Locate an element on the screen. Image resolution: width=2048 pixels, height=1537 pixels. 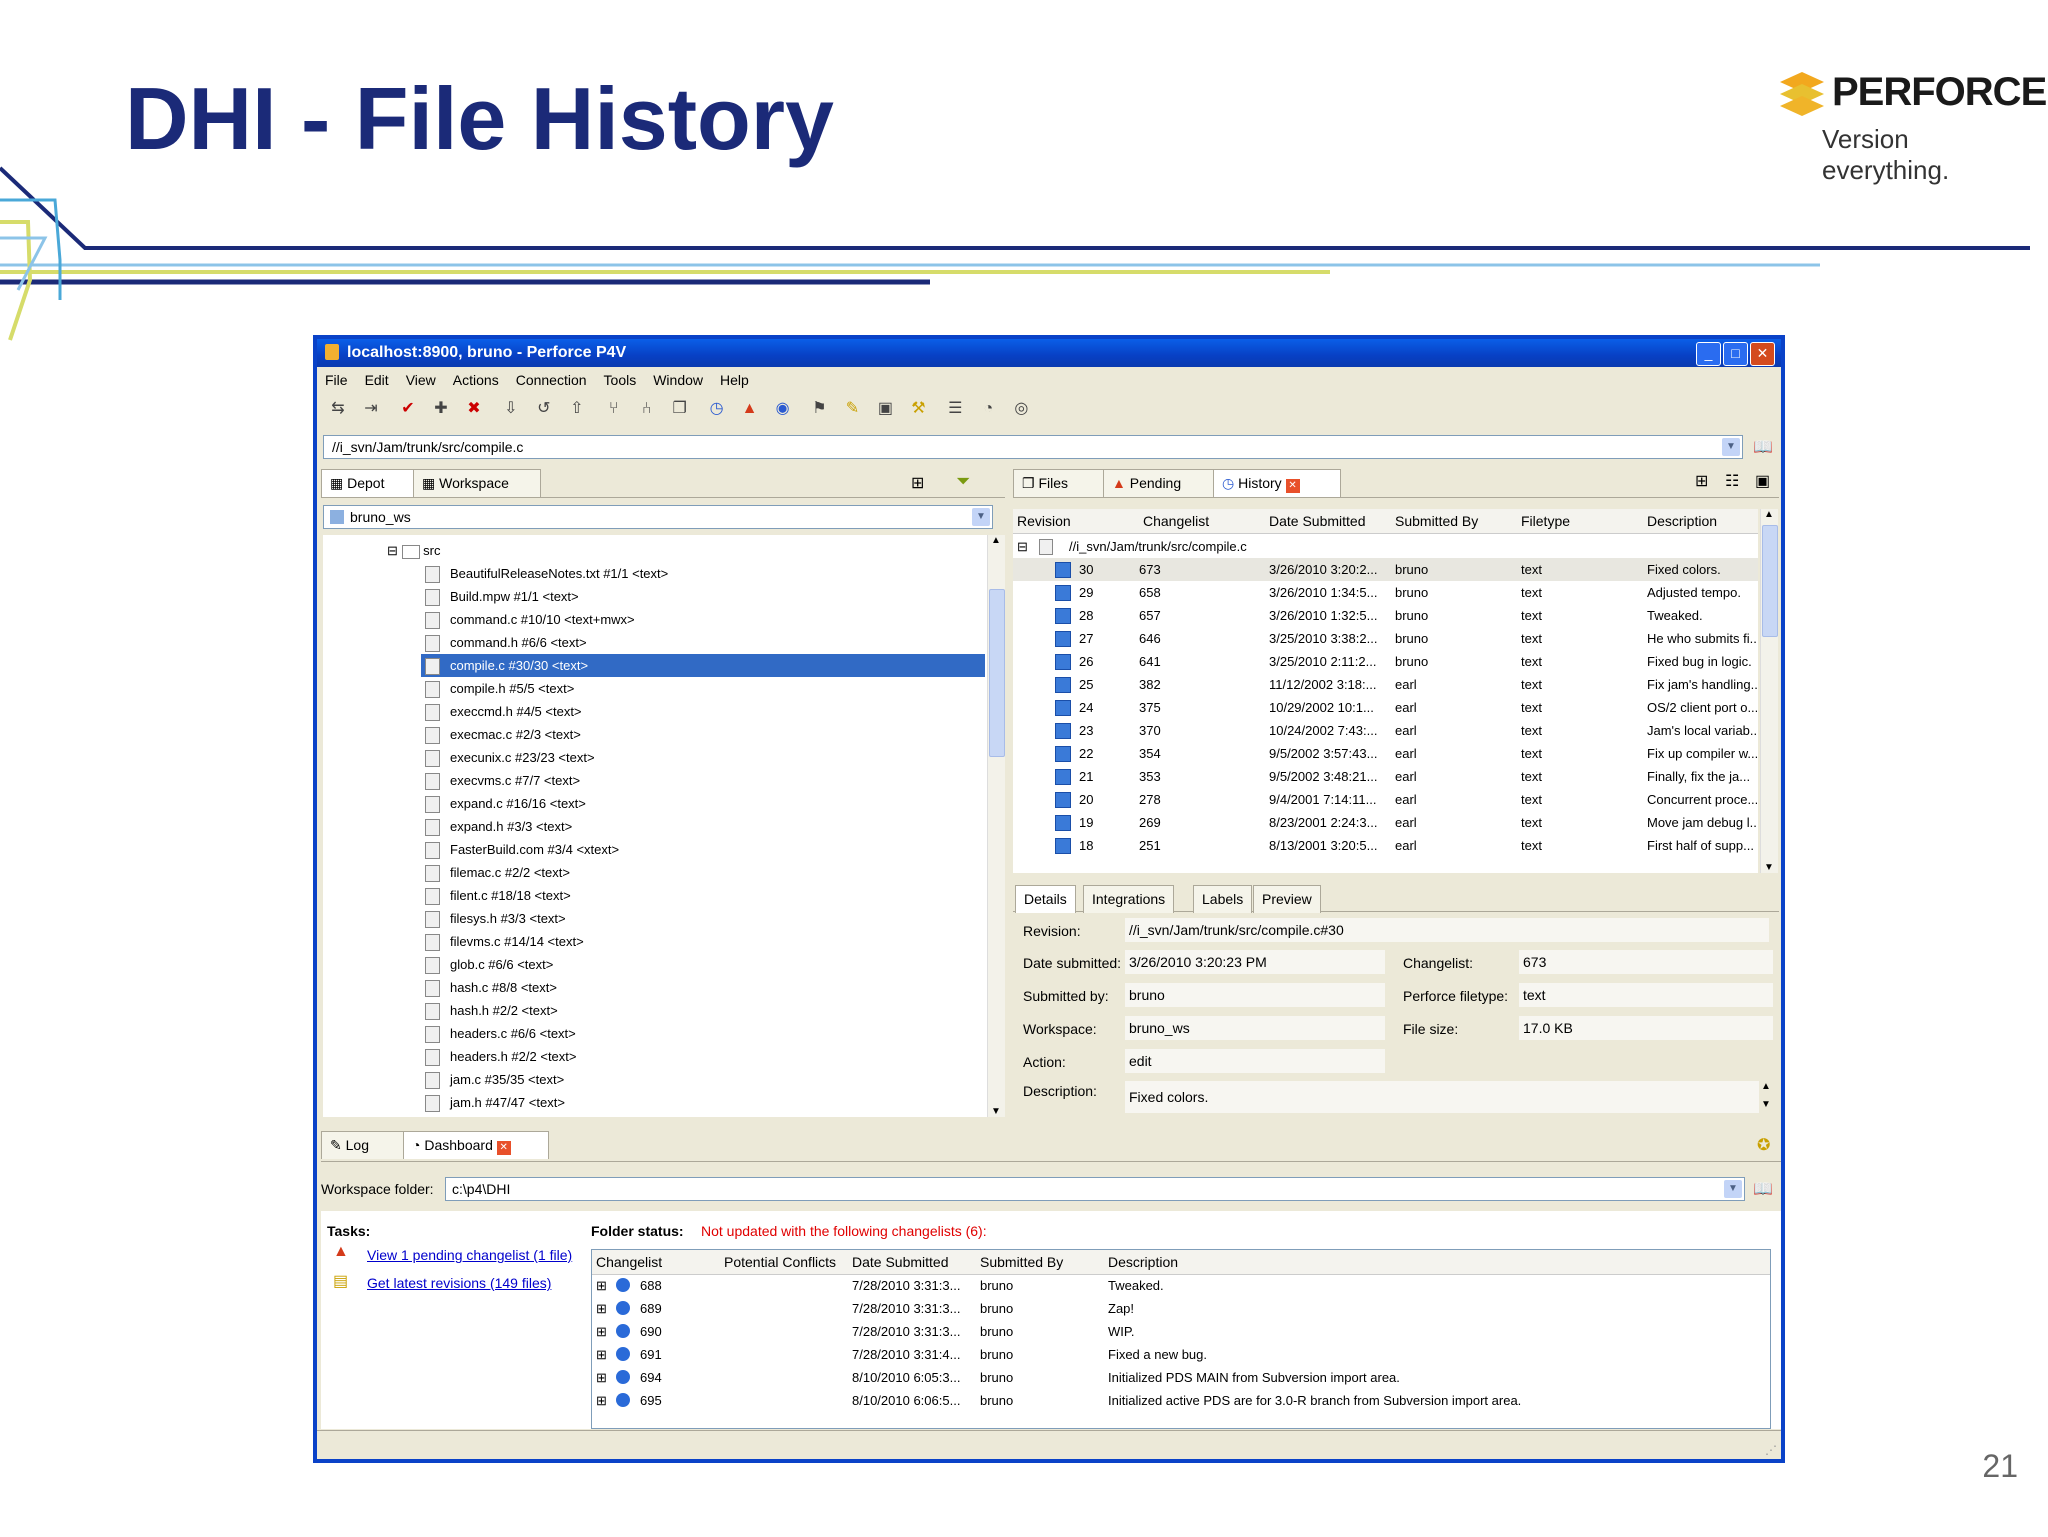
diff-icon: ☰ is located at coordinates (955, 409).